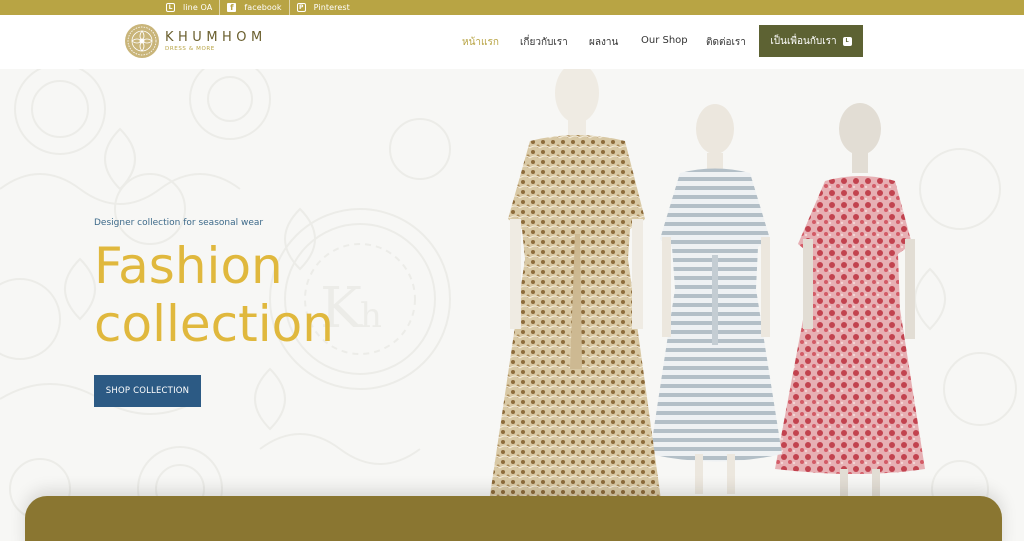 The height and width of the screenshot is (541, 1024). What do you see at coordinates (147, 391) in the screenshot?
I see `shop-collection-button: SHOP COLLECTION` at bounding box center [147, 391].